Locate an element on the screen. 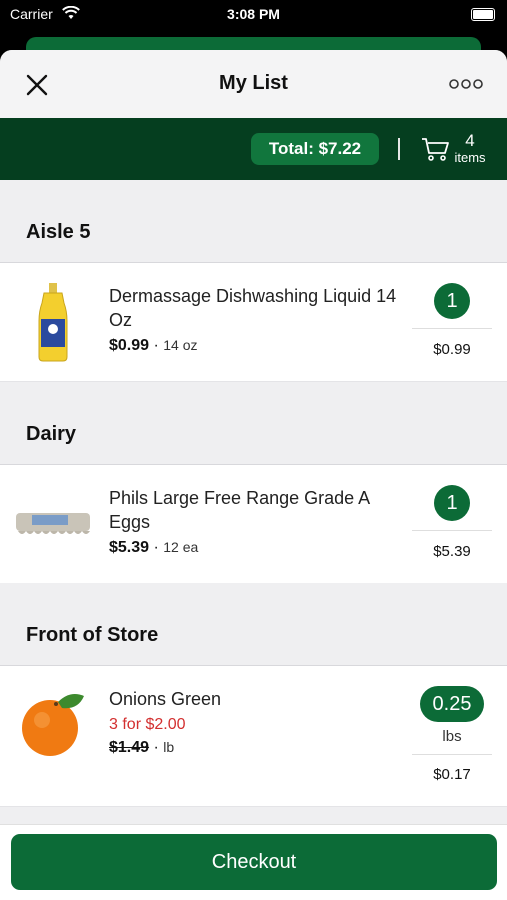 This screenshot has height=900, width=507. product-name: Dermassage Dishwashing Liquid 14 Oz is located at coordinates (253, 308).